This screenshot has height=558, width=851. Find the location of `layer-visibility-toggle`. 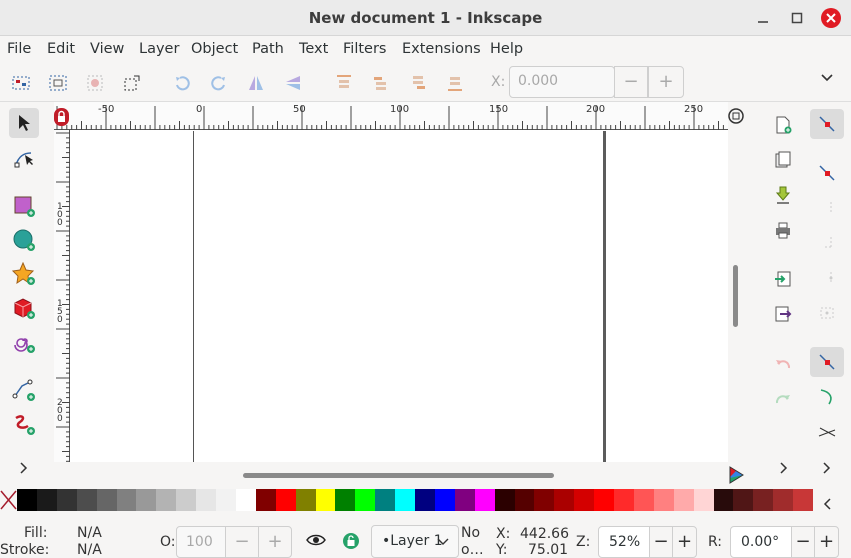

layer-visibility-toggle is located at coordinates (316, 542).